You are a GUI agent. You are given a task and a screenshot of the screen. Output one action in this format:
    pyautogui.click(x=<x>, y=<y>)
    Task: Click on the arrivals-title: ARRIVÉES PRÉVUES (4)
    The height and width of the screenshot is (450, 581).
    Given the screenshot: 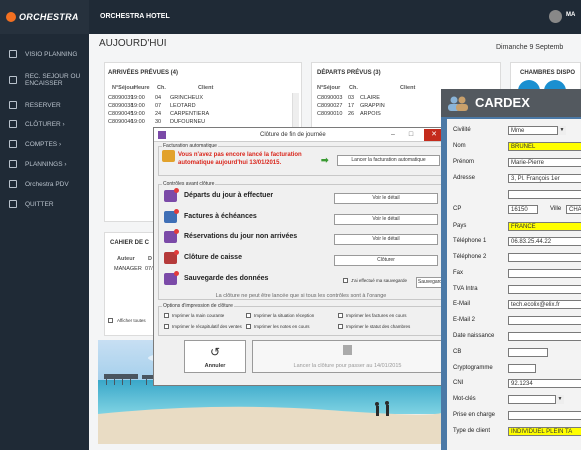 What is the action you would take?
    pyautogui.click(x=143, y=73)
    